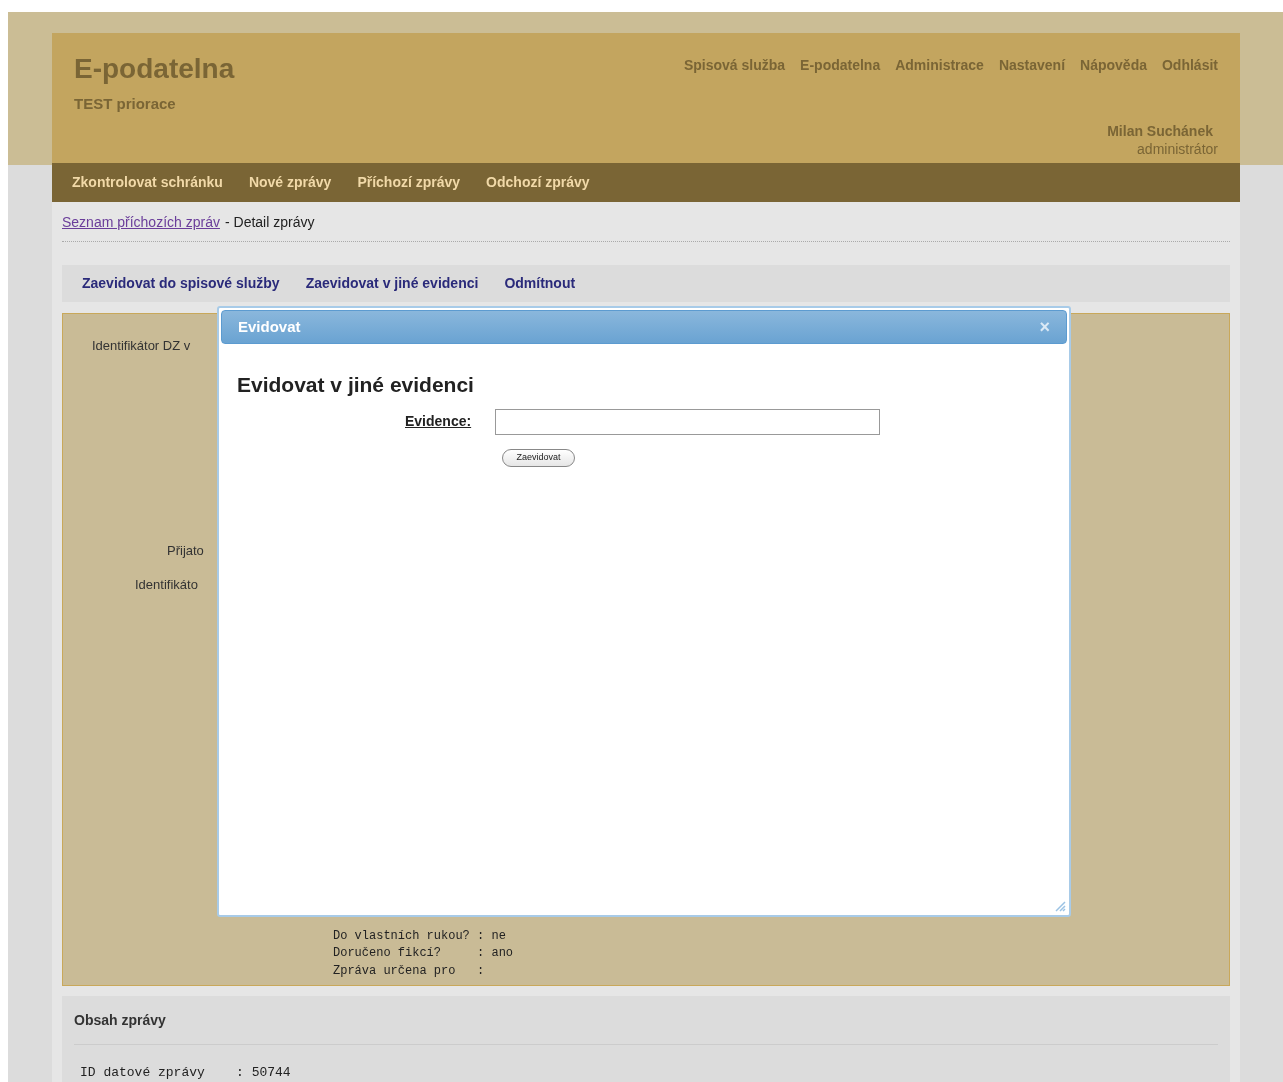  I want to click on evidence-input, so click(688, 421).